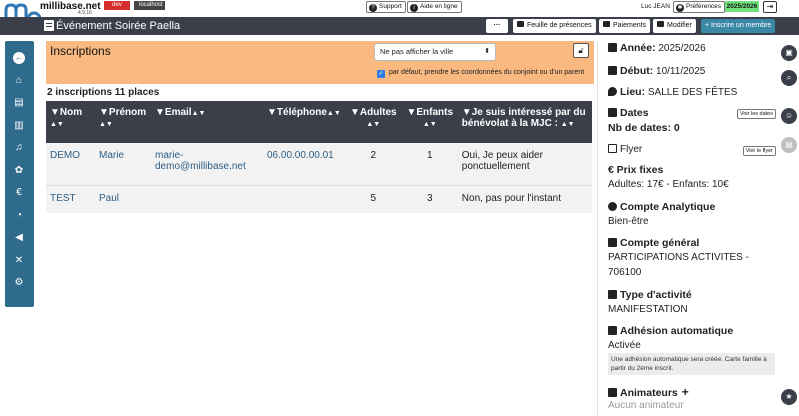  I want to click on animators-value: Aucun animateur, so click(646, 405).